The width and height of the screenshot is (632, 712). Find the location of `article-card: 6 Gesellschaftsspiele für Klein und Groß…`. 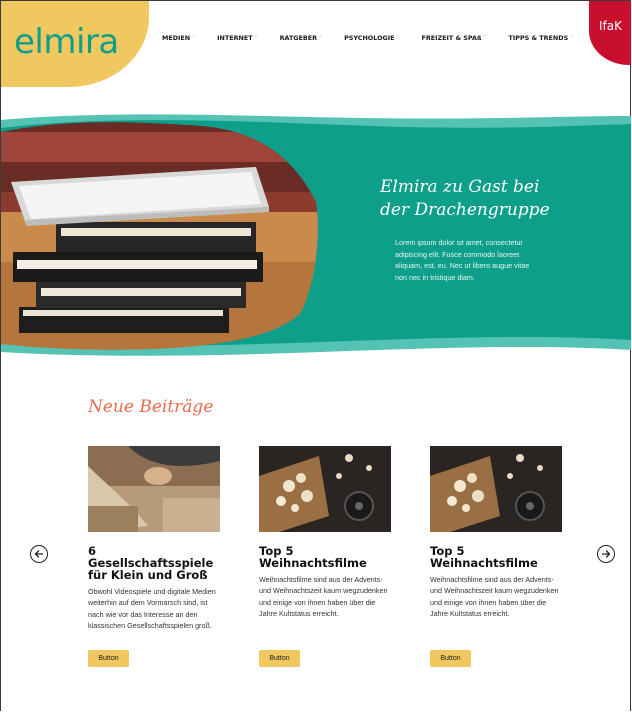

article-card: 6 Gesellschaftsspiele für Klein und Groß… is located at coordinates (155, 556).